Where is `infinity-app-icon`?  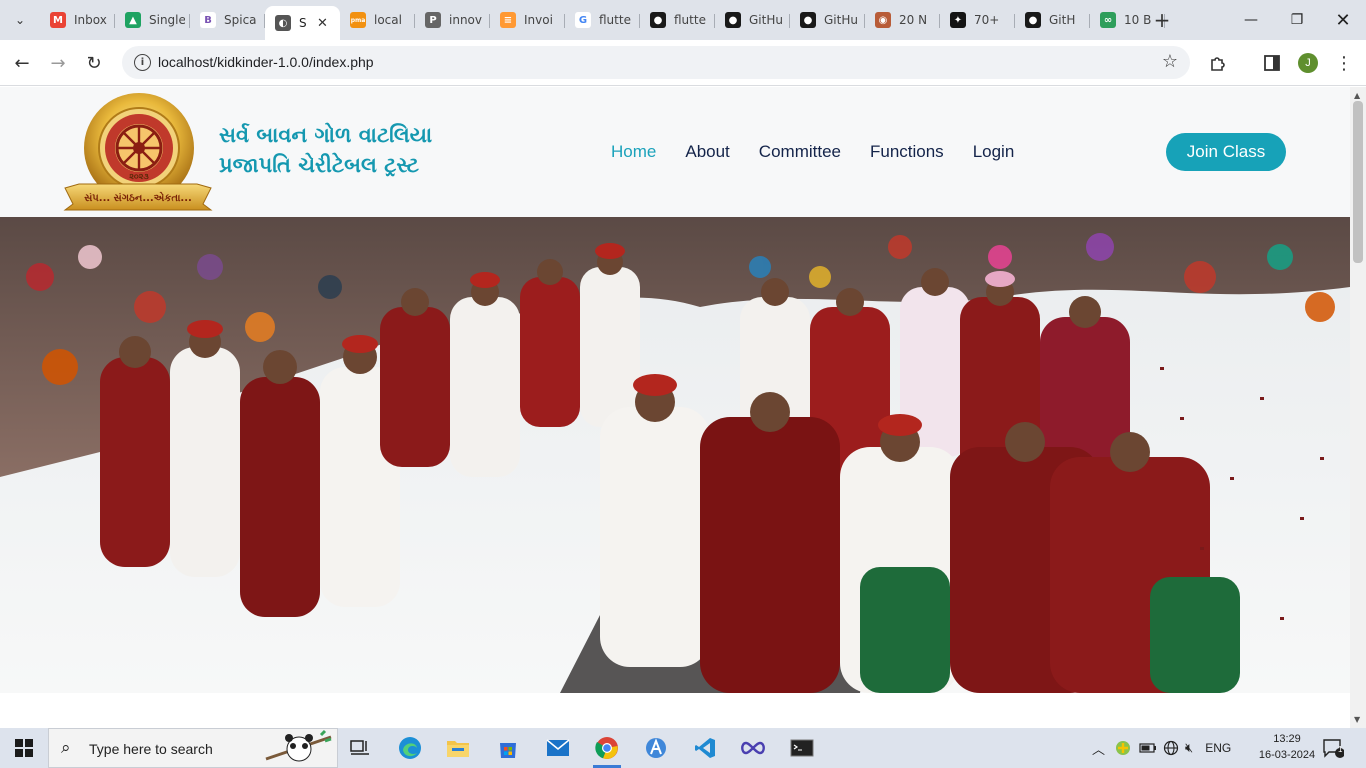 infinity-app-icon is located at coordinates (753, 748).